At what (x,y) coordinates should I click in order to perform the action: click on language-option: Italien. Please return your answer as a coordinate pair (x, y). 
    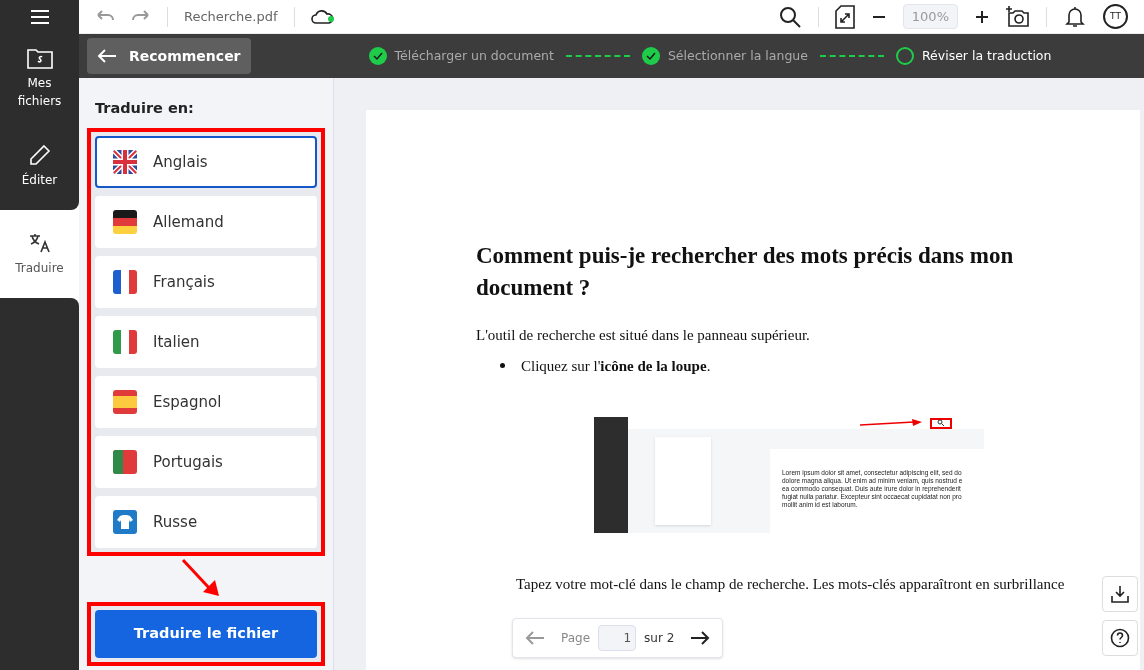
    Looking at the image, I should click on (206, 341).